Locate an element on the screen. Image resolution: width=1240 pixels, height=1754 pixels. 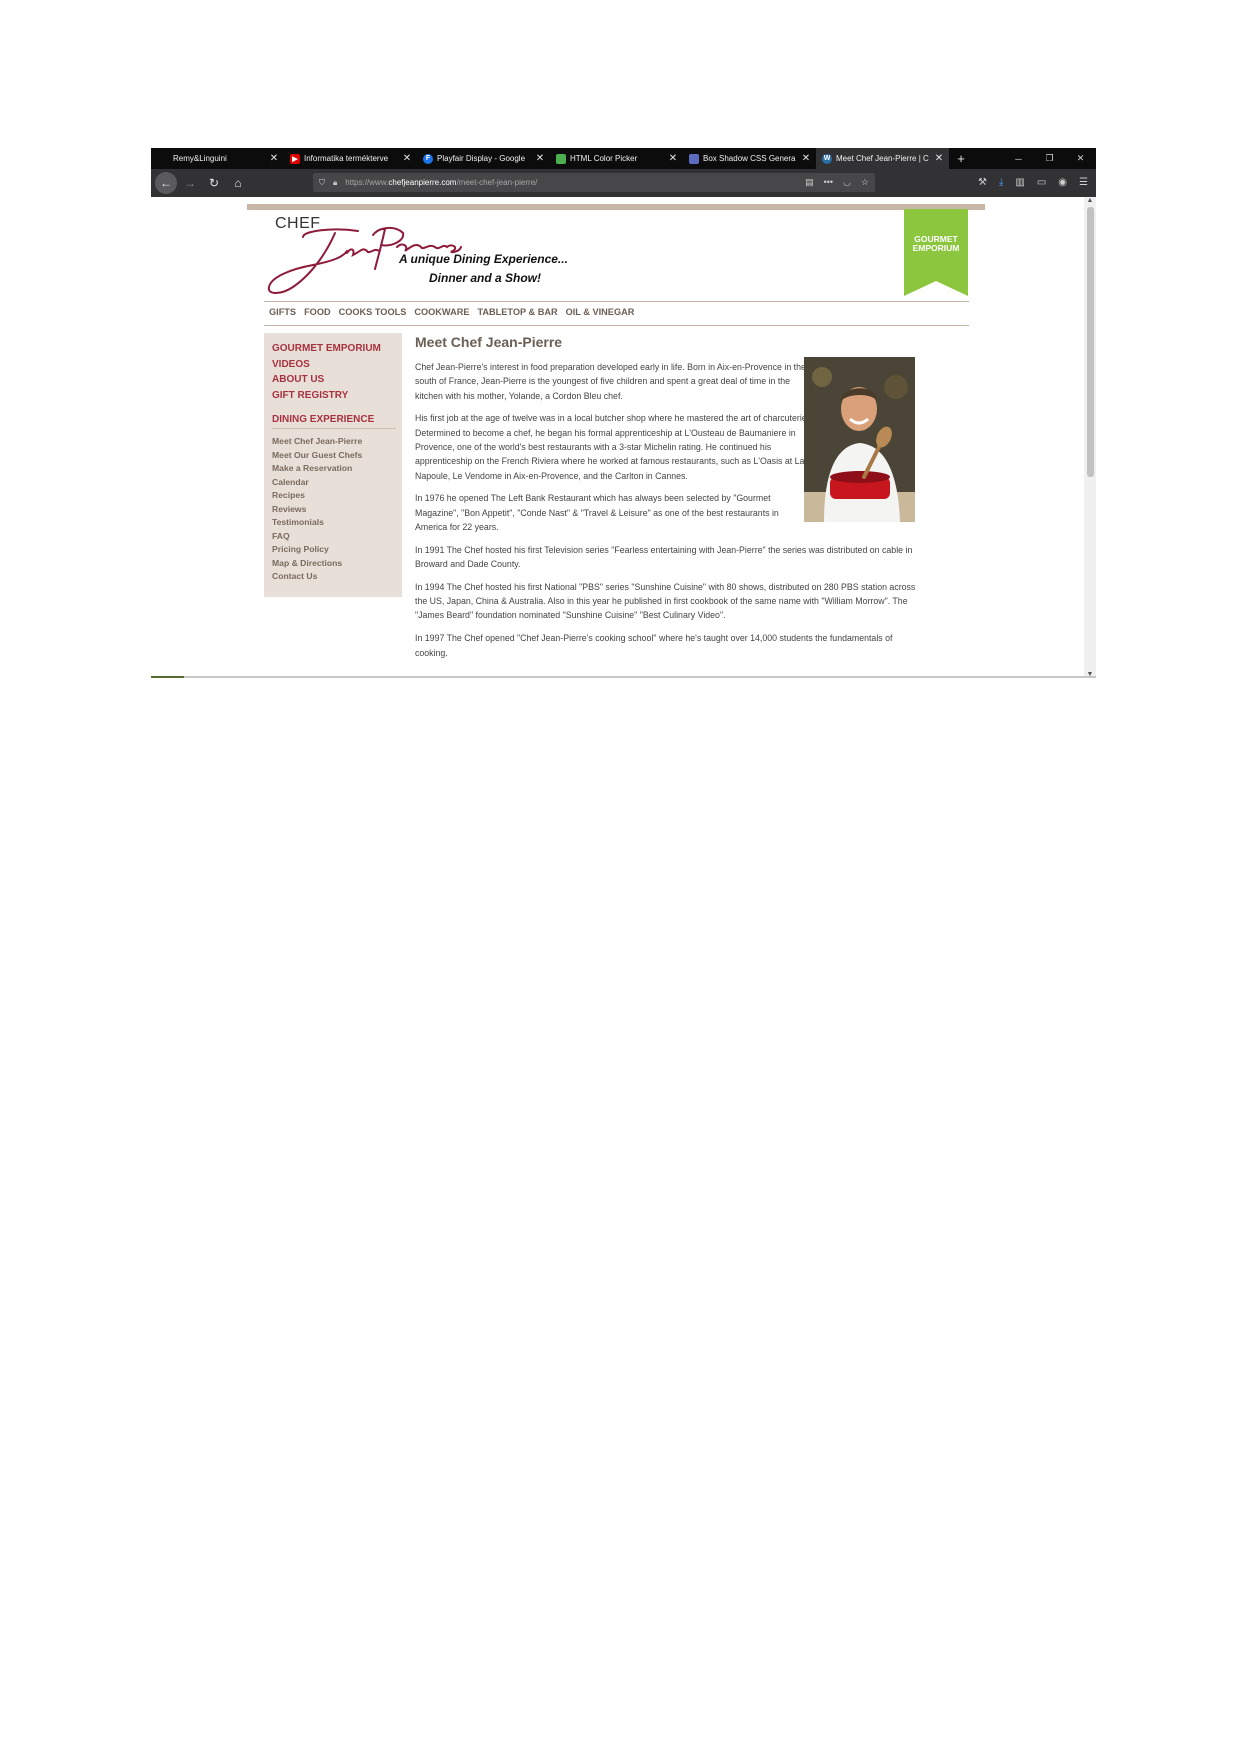
page-scrollbar: ▲ ▼ is located at coordinates (1090, 437).